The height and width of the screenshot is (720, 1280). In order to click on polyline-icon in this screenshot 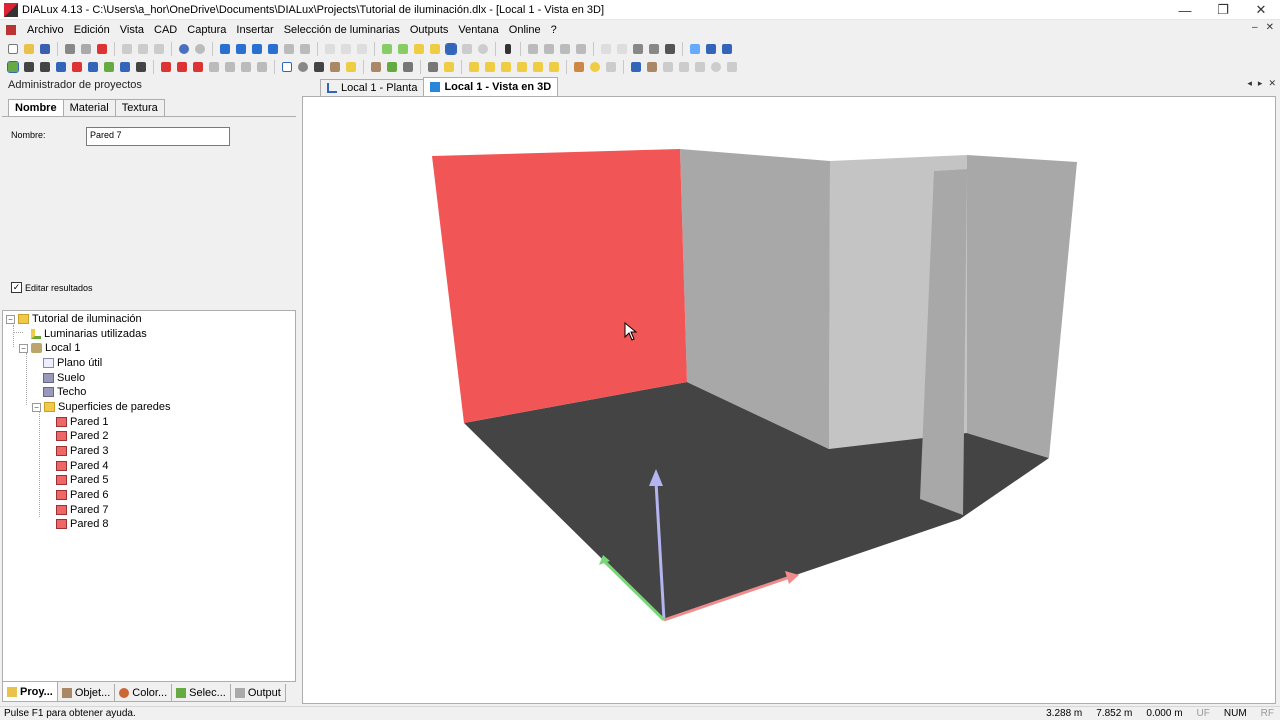, I will do `click(684, 67)`.